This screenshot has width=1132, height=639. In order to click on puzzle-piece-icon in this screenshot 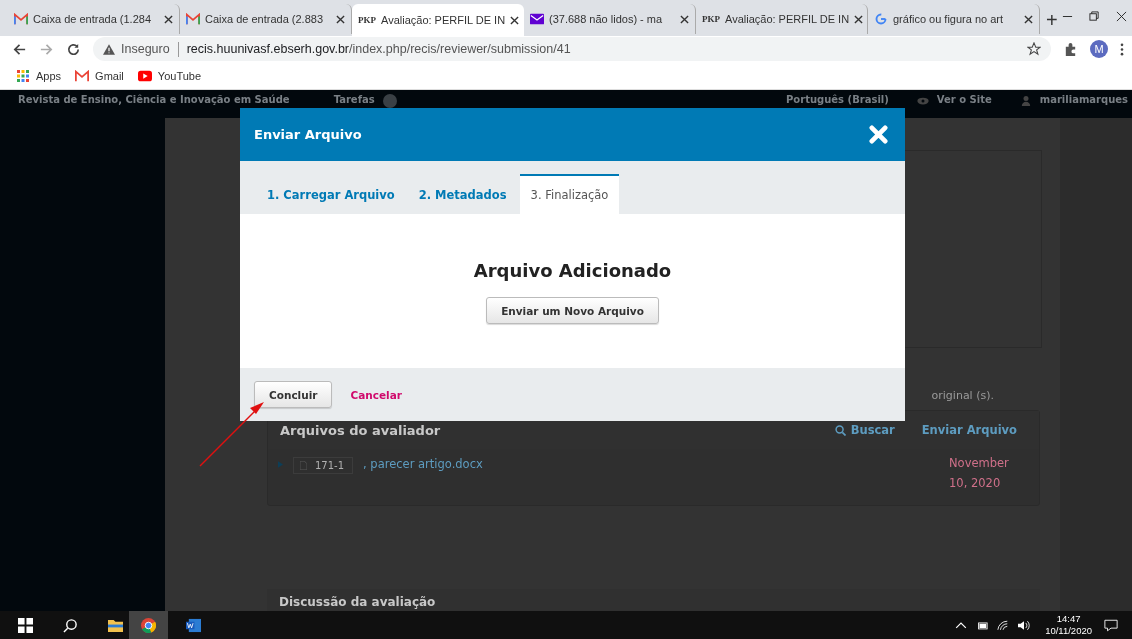, I will do `click(1070, 49)`.